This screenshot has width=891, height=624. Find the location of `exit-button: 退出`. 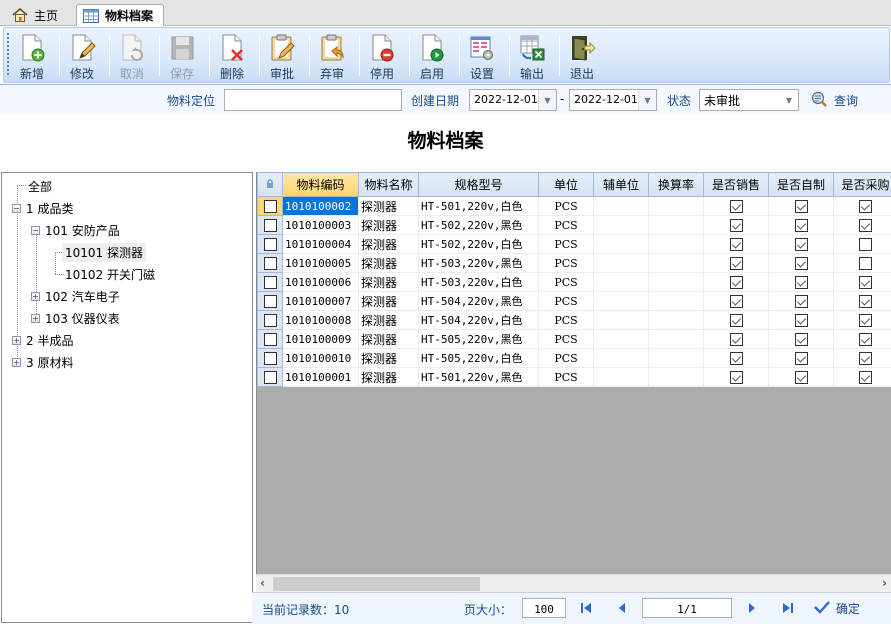

exit-button: 退出 is located at coordinates (582, 55).